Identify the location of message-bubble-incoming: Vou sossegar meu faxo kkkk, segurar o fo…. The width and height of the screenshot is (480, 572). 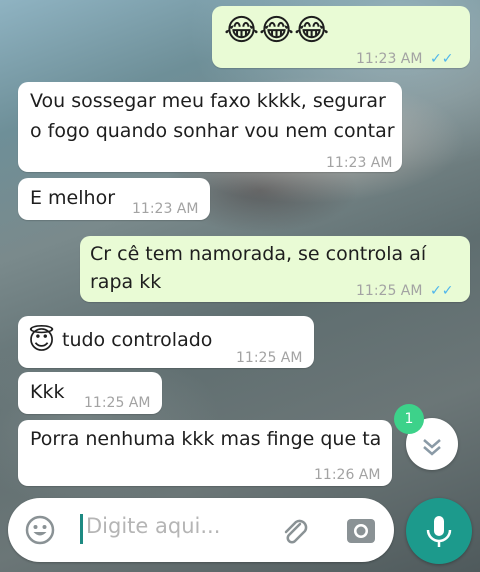
(210, 127).